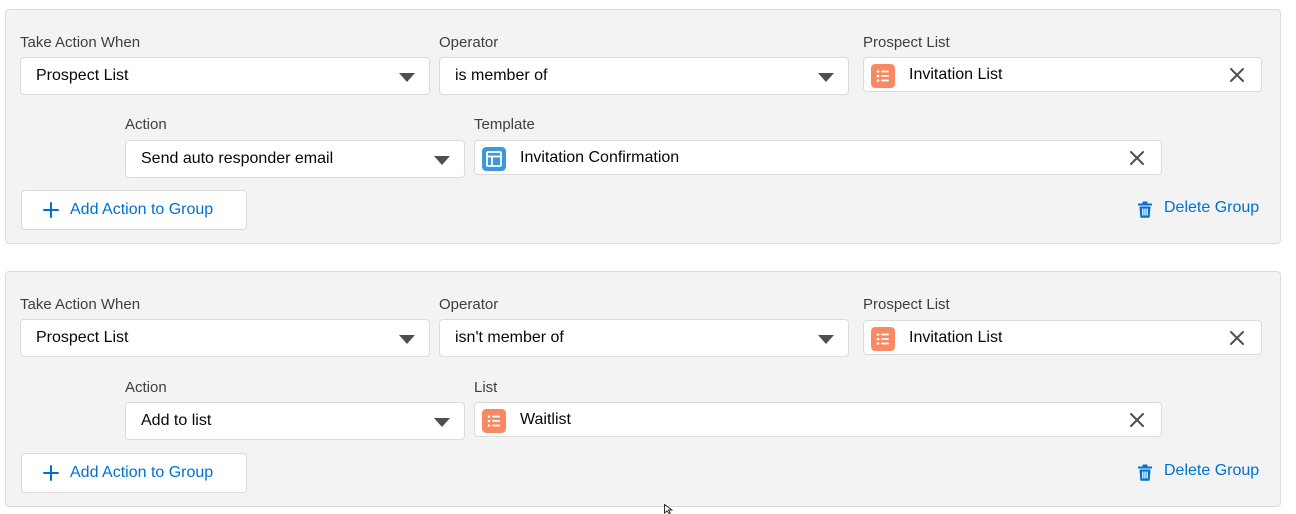 This screenshot has width=1296, height=514. Describe the element at coordinates (818, 157) in the screenshot. I see `template-lookup: Invitation Confirmation` at that location.